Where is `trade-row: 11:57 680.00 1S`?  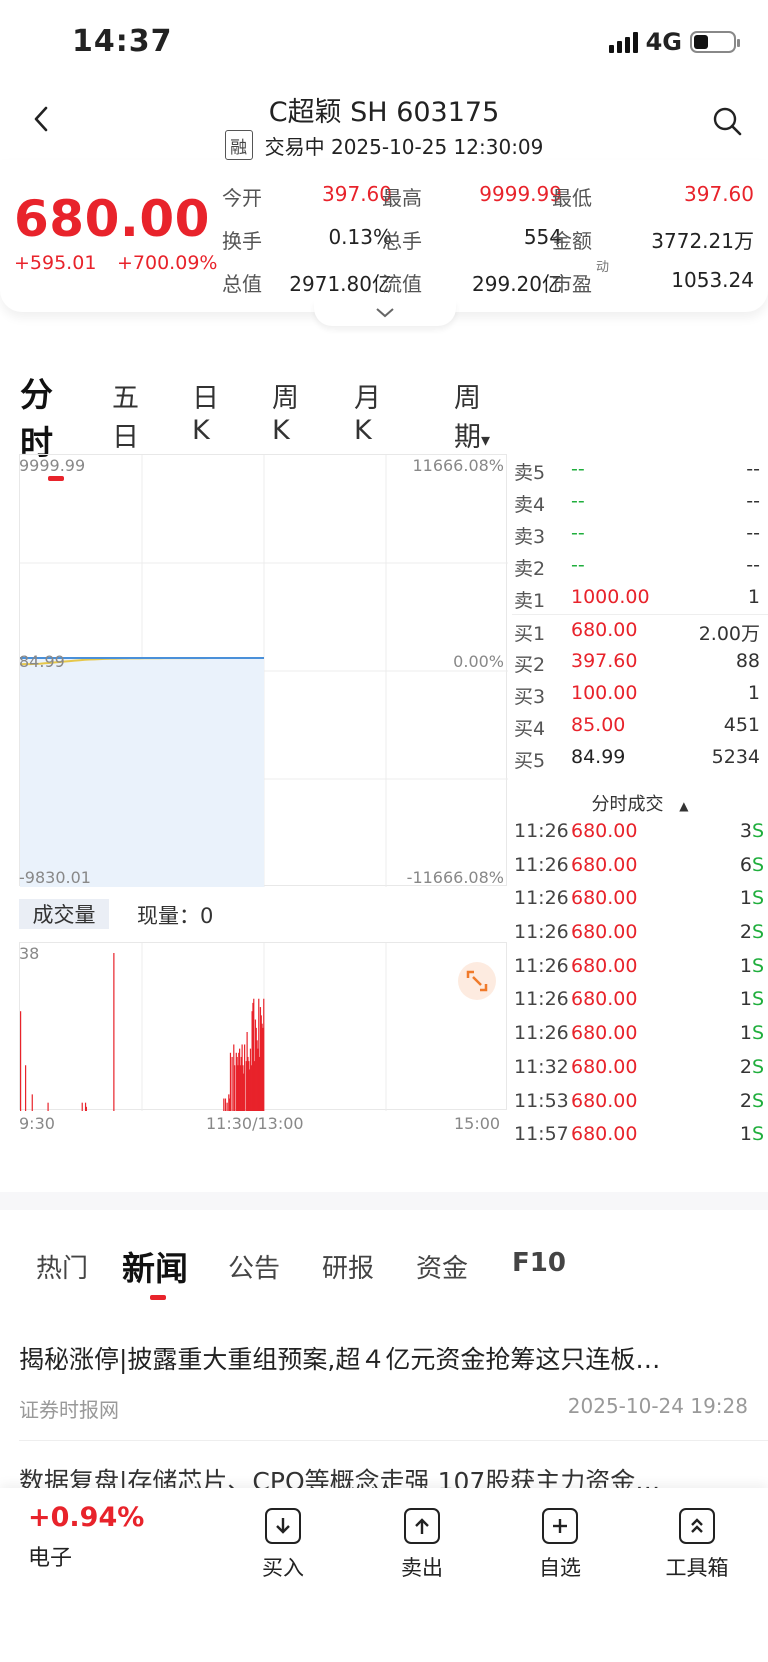
trade-row: 11:57 680.00 1S is located at coordinates (640, 1136).